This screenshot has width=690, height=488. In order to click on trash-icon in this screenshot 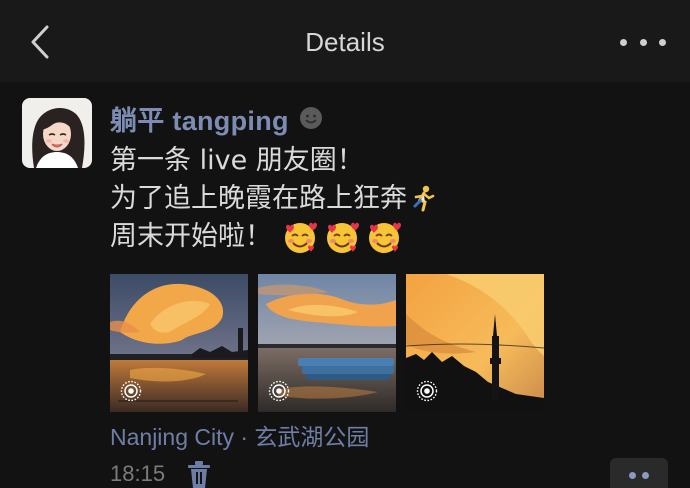, I will do `click(199, 474)`.